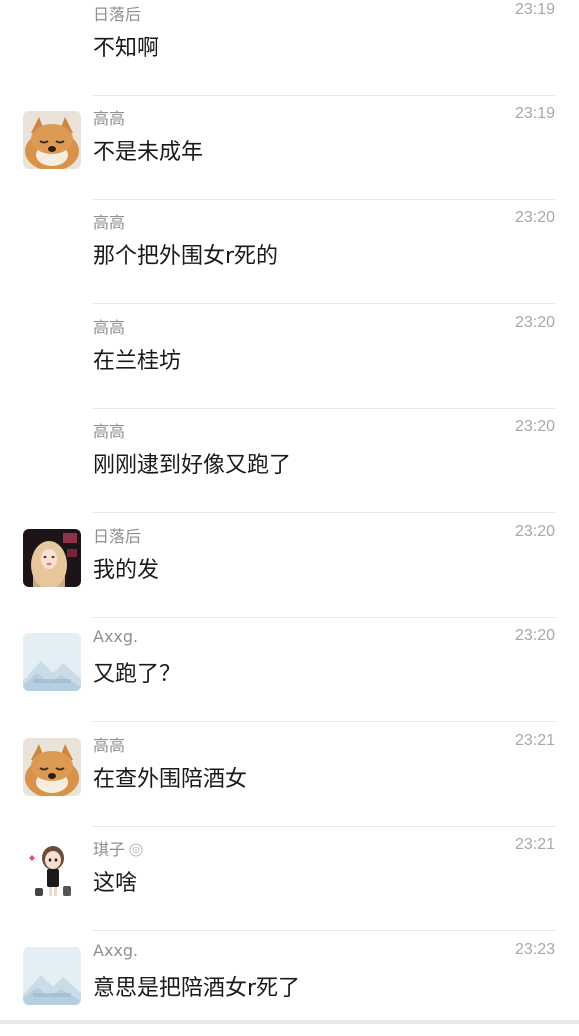 This screenshot has height=1036, width=579. What do you see at coordinates (170, 779) in the screenshot?
I see `message-text: 在查外围陪酒女` at bounding box center [170, 779].